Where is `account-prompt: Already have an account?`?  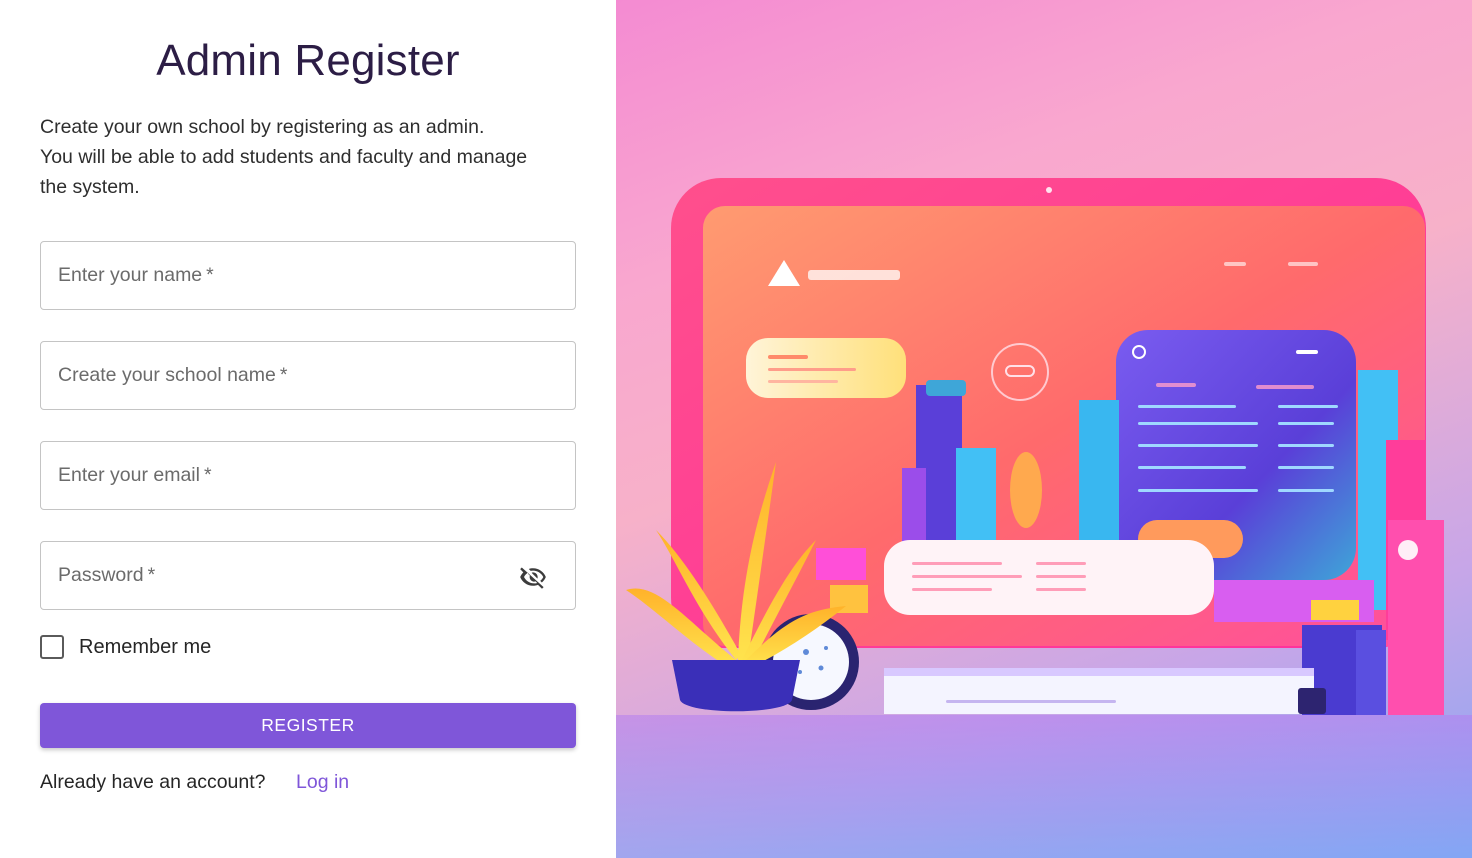 account-prompt: Already have an account? is located at coordinates (153, 782).